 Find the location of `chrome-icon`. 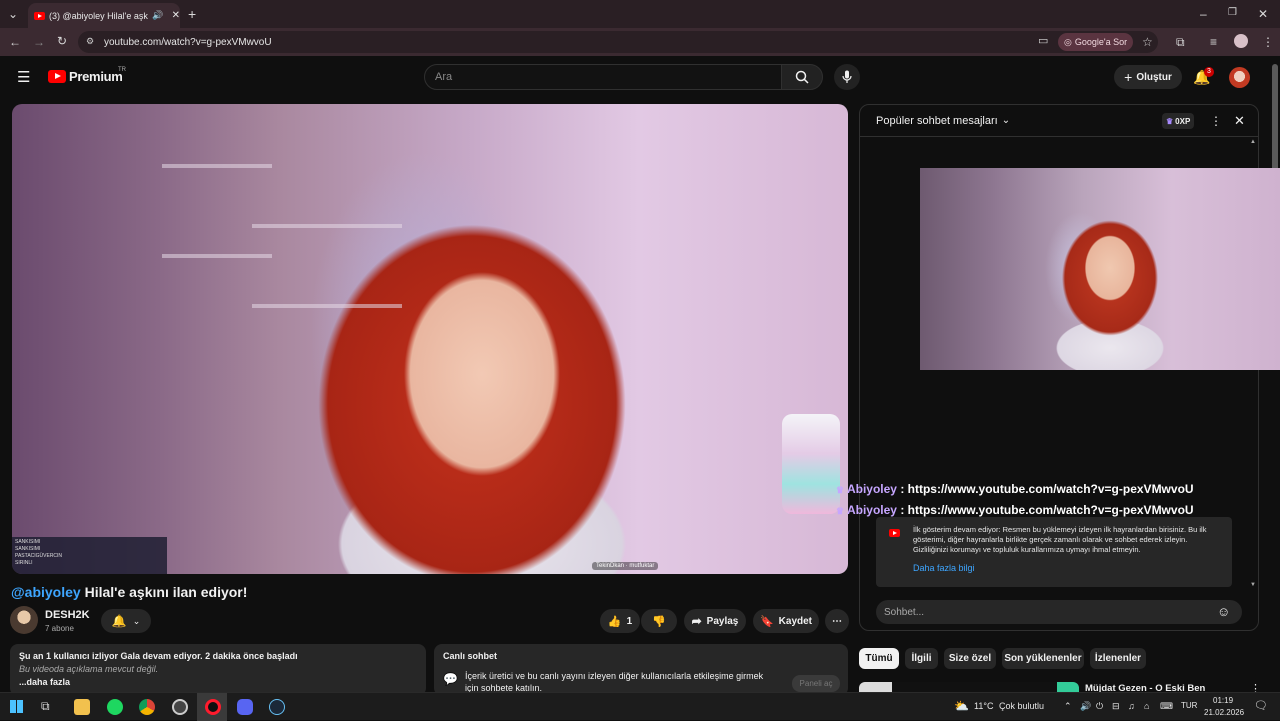

chrome-icon is located at coordinates (147, 707).